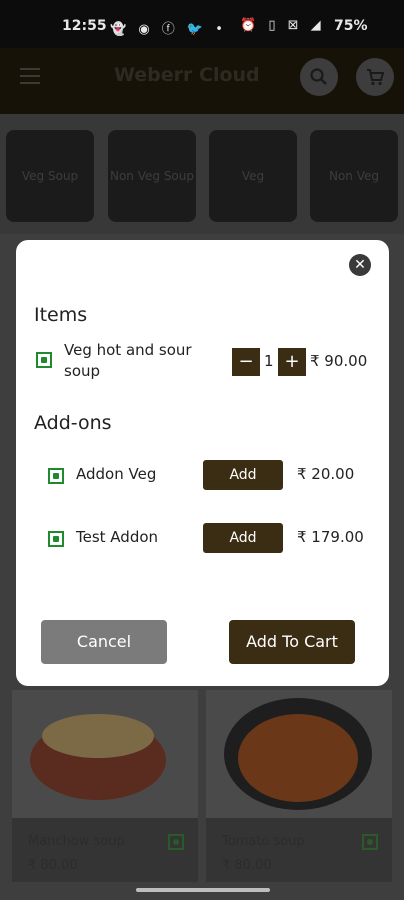 This screenshot has width=404, height=900. I want to click on cart-button, so click(375, 77).